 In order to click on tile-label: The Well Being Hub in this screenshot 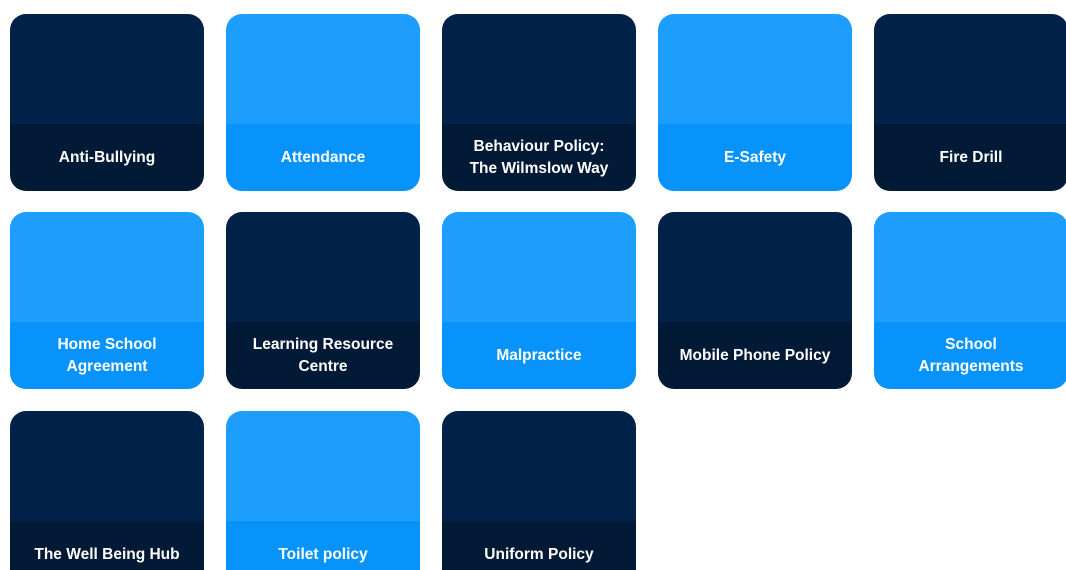, I will do `click(107, 545)`.